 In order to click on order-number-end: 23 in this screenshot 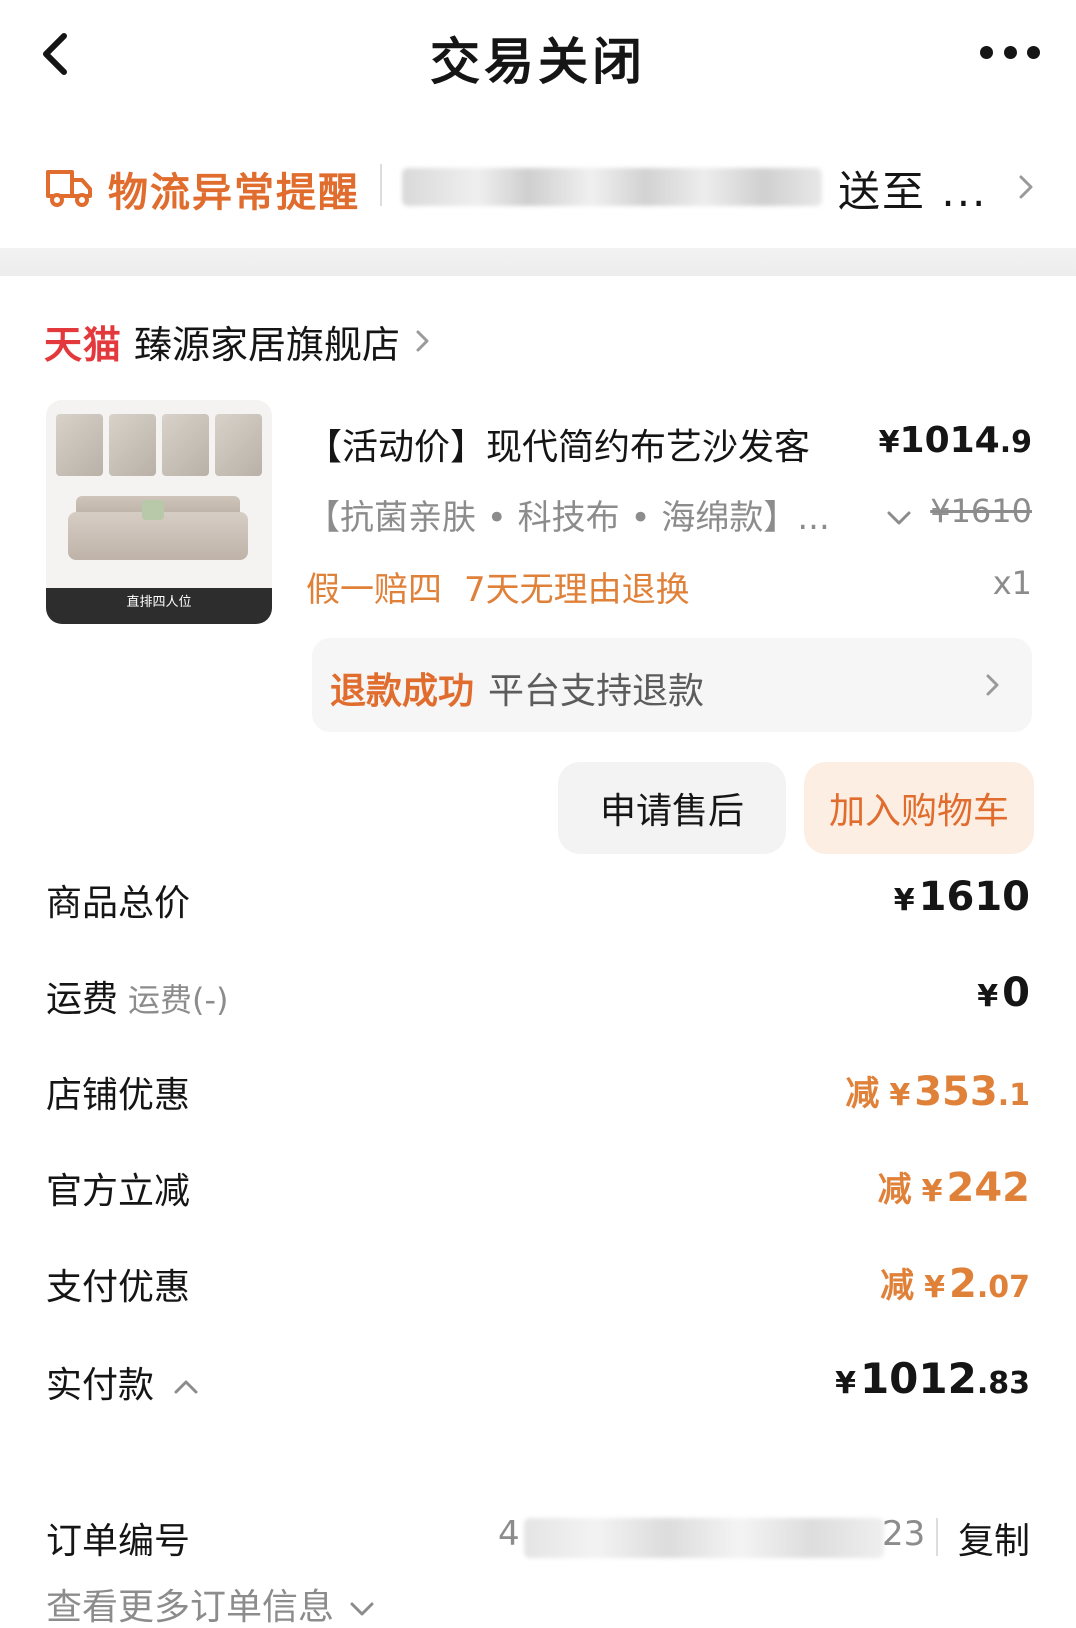, I will do `click(904, 1534)`.